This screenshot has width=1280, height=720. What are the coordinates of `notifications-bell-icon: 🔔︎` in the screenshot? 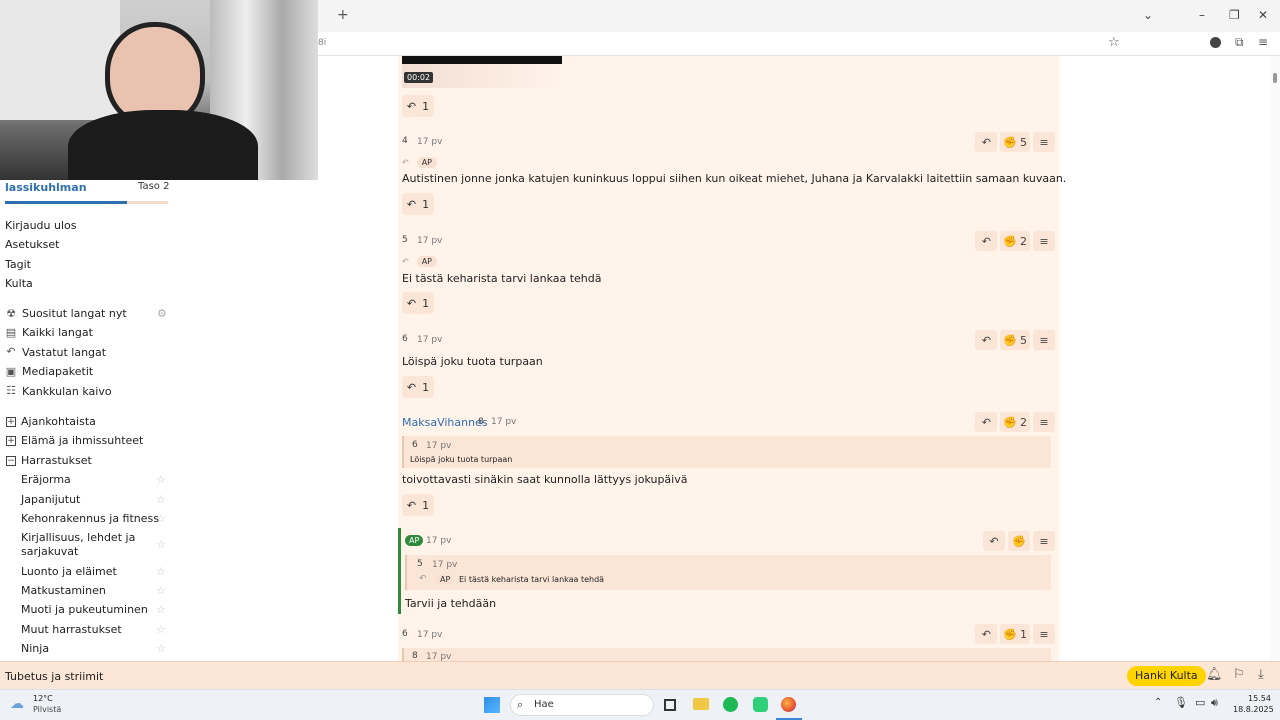 It's located at (1214, 674).